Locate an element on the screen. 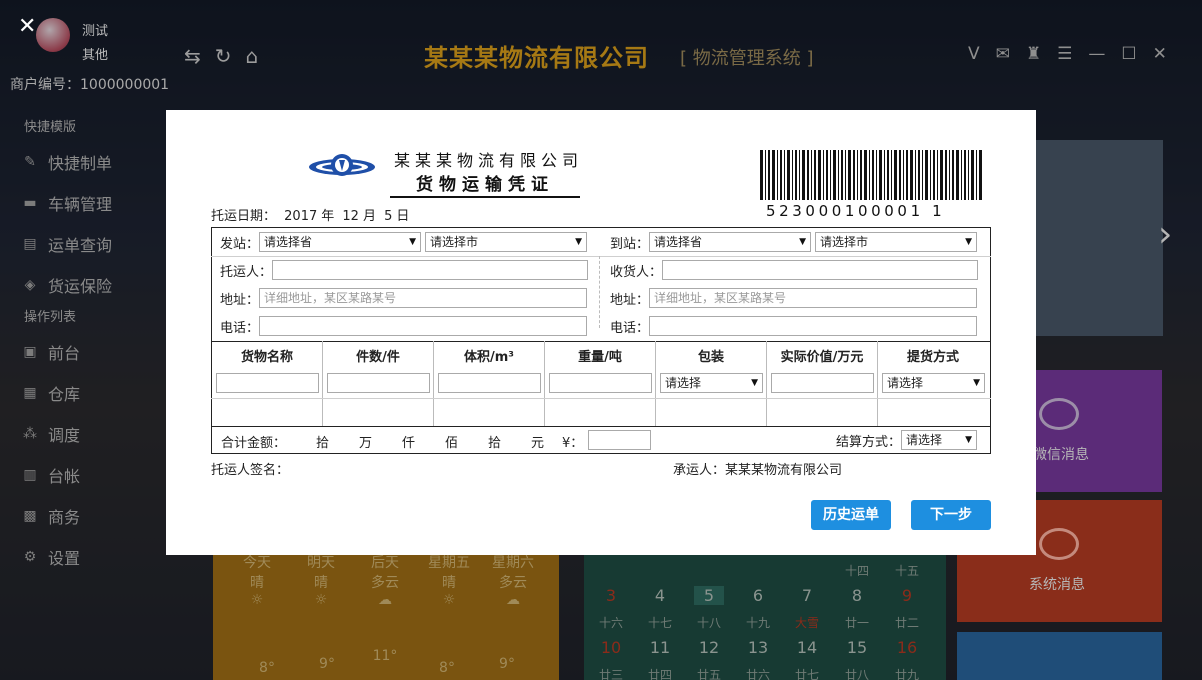 The height and width of the screenshot is (680, 1202). sidebar-item-frontdesk: ▣ 前台 is located at coordinates (85, 351).